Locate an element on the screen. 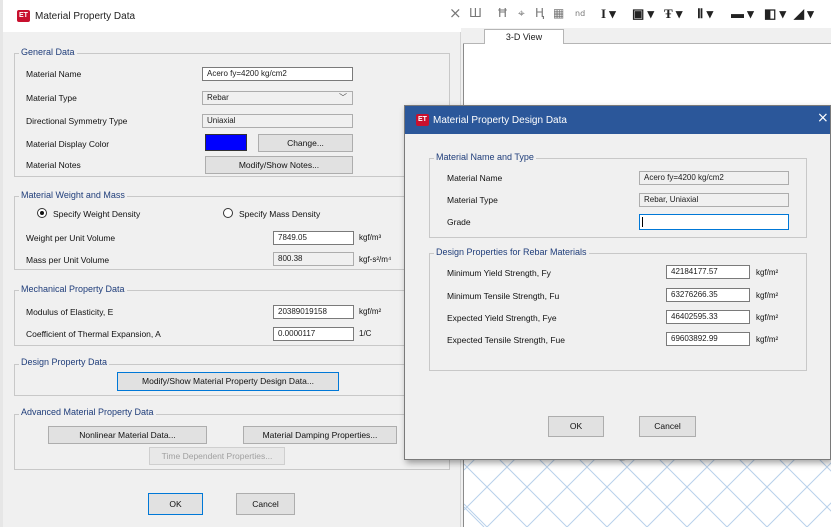 This screenshot has width=831, height=527. weight-density-label: Specify Weight Density is located at coordinates (96, 214).